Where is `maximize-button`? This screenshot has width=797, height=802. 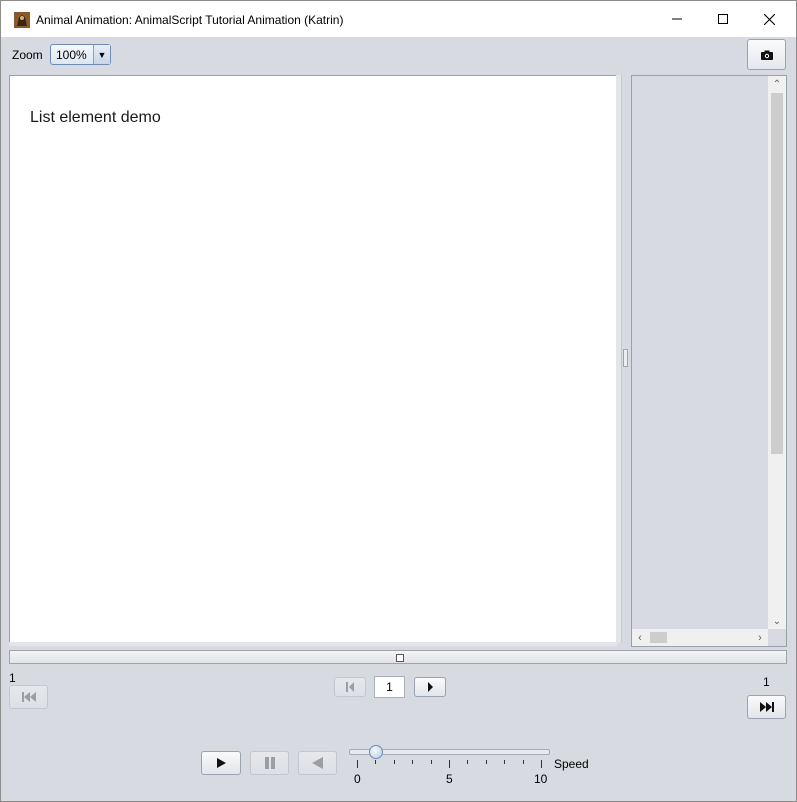 maximize-button is located at coordinates (723, 19).